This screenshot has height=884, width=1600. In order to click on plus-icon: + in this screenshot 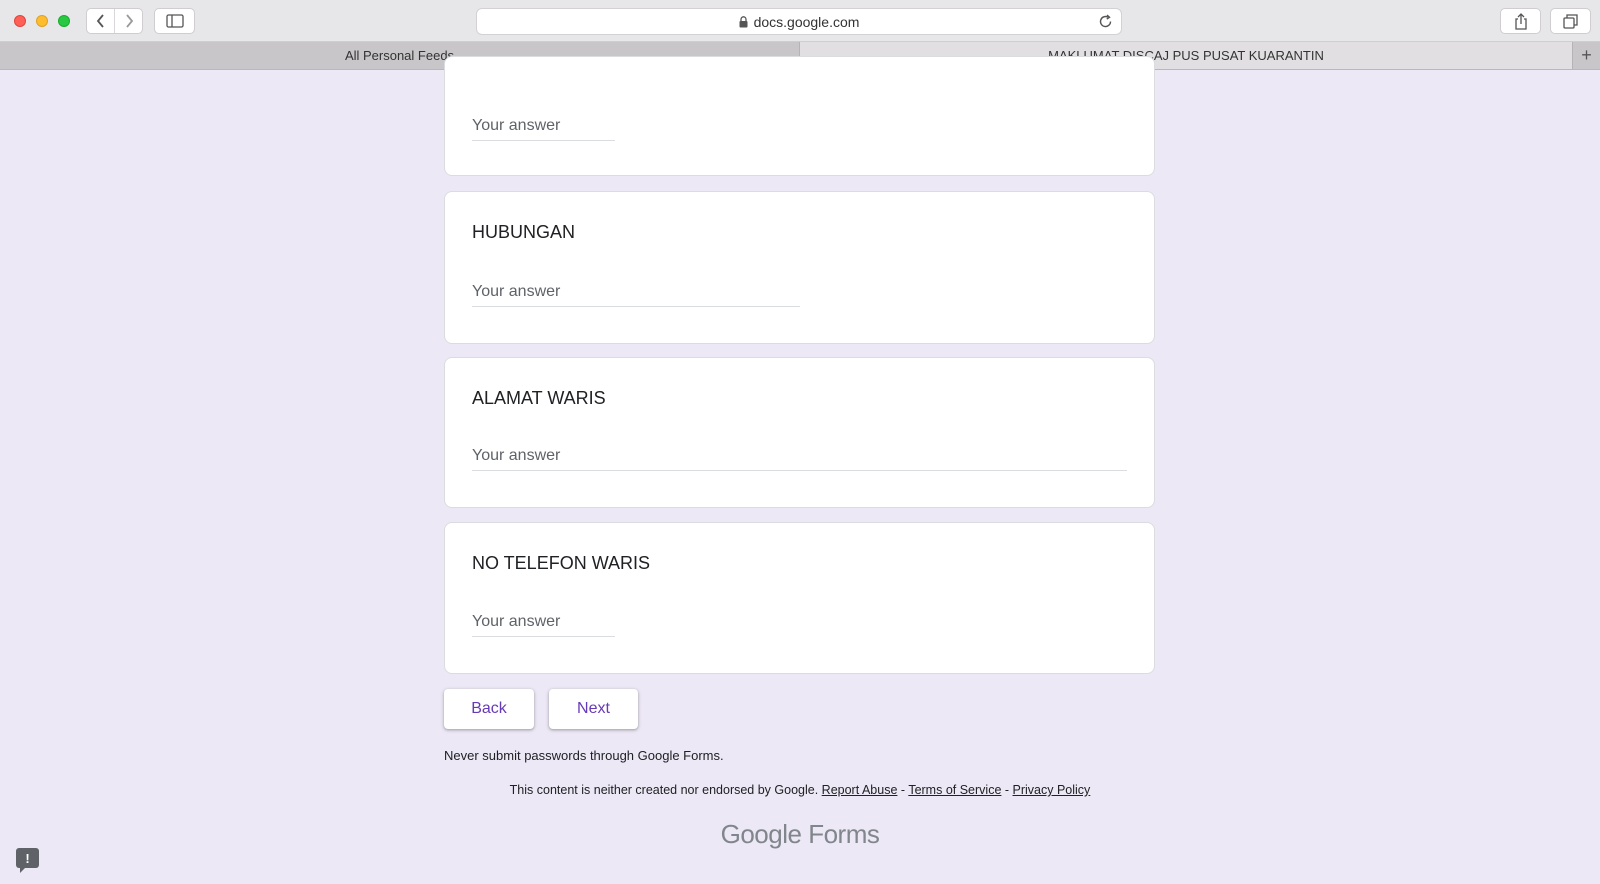, I will do `click(1586, 55)`.